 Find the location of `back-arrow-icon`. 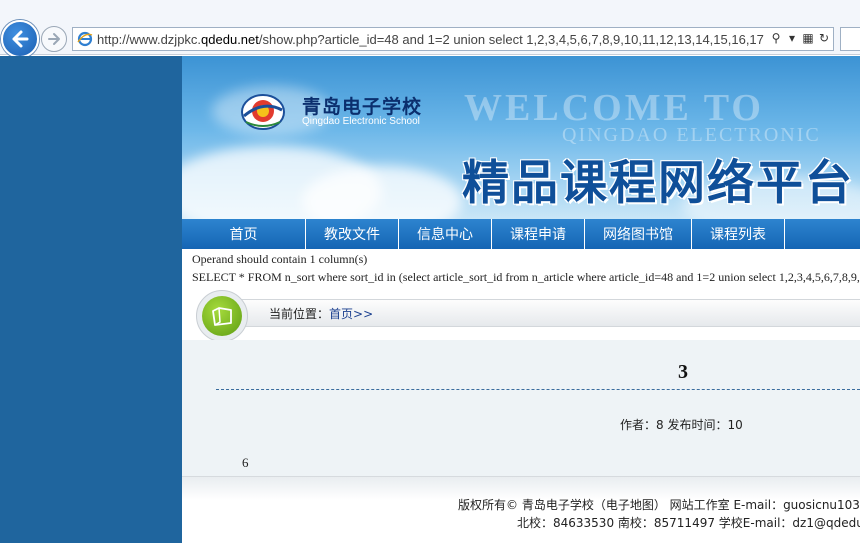

back-arrow-icon is located at coordinates (20, 39).